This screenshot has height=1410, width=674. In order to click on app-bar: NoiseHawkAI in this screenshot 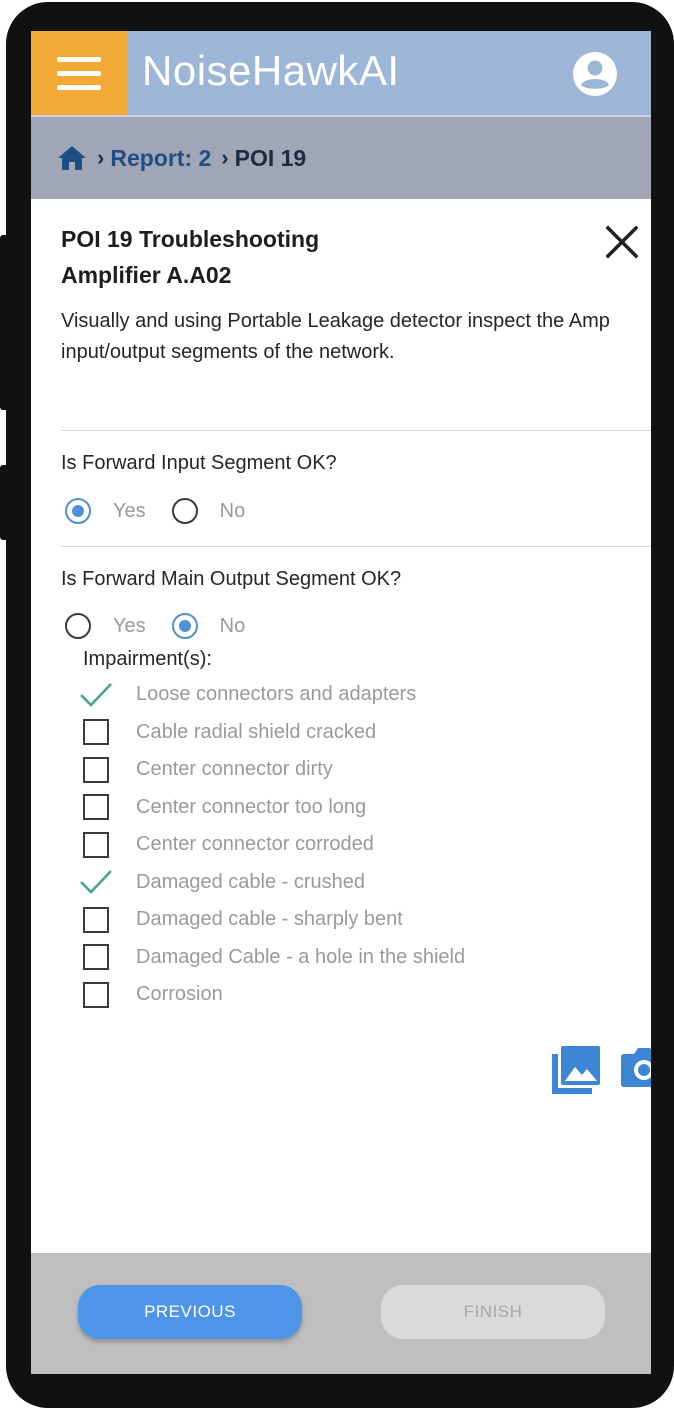, I will do `click(341, 73)`.